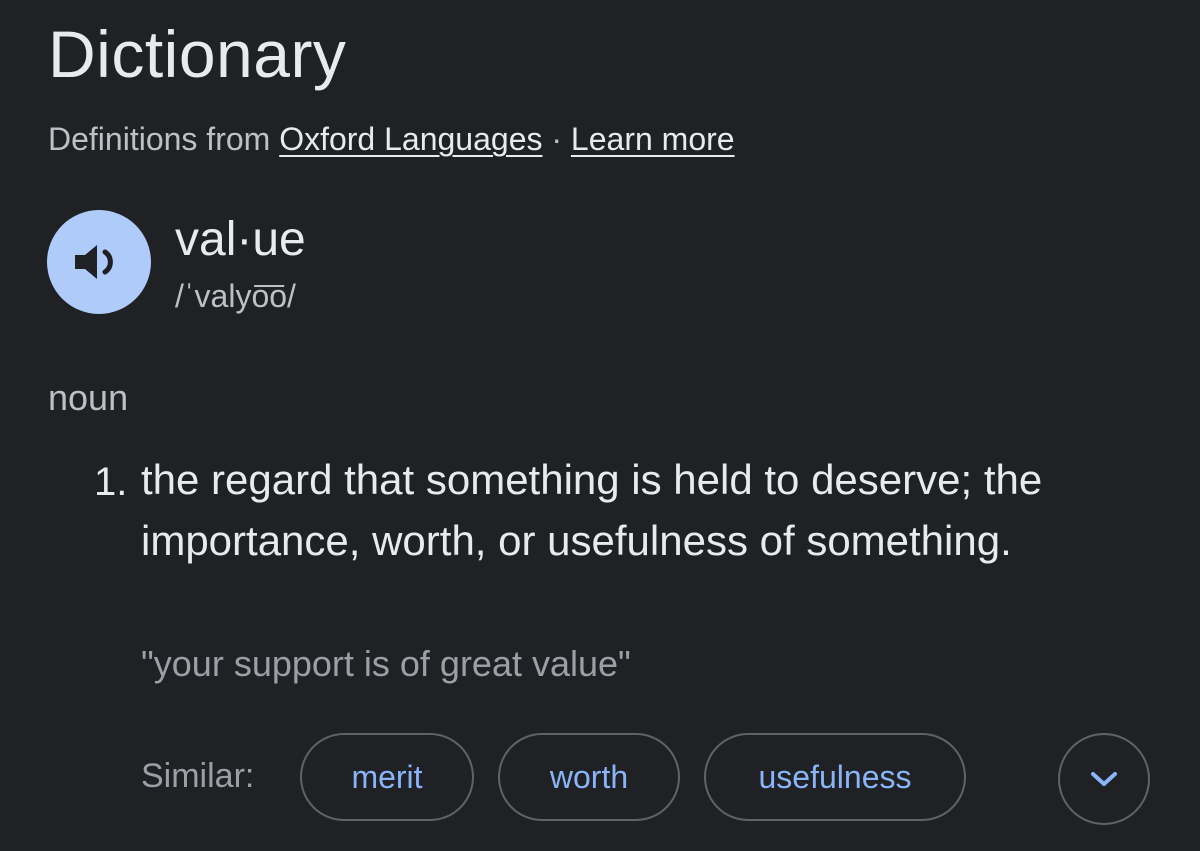 This screenshot has height=851, width=1200. Describe the element at coordinates (235, 296) in the screenshot. I see `phonetic-spelling: /ˈvalyo͞o/` at that location.